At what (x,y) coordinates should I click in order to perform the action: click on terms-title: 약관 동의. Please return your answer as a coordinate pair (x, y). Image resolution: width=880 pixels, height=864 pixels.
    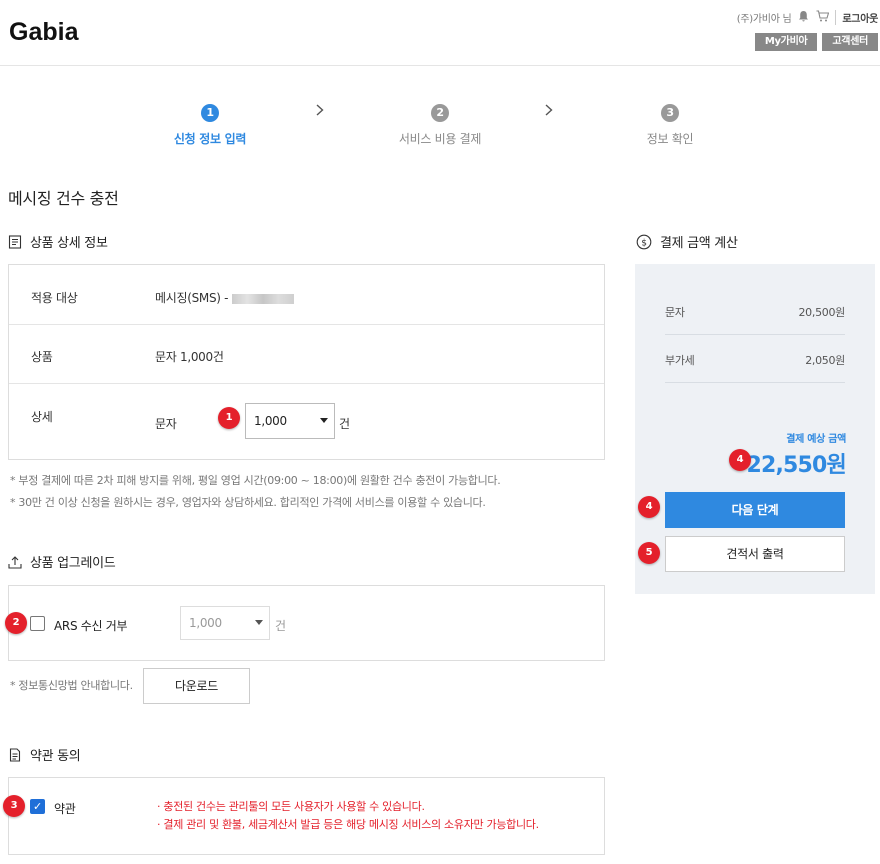
    Looking at the image, I should click on (44, 754).